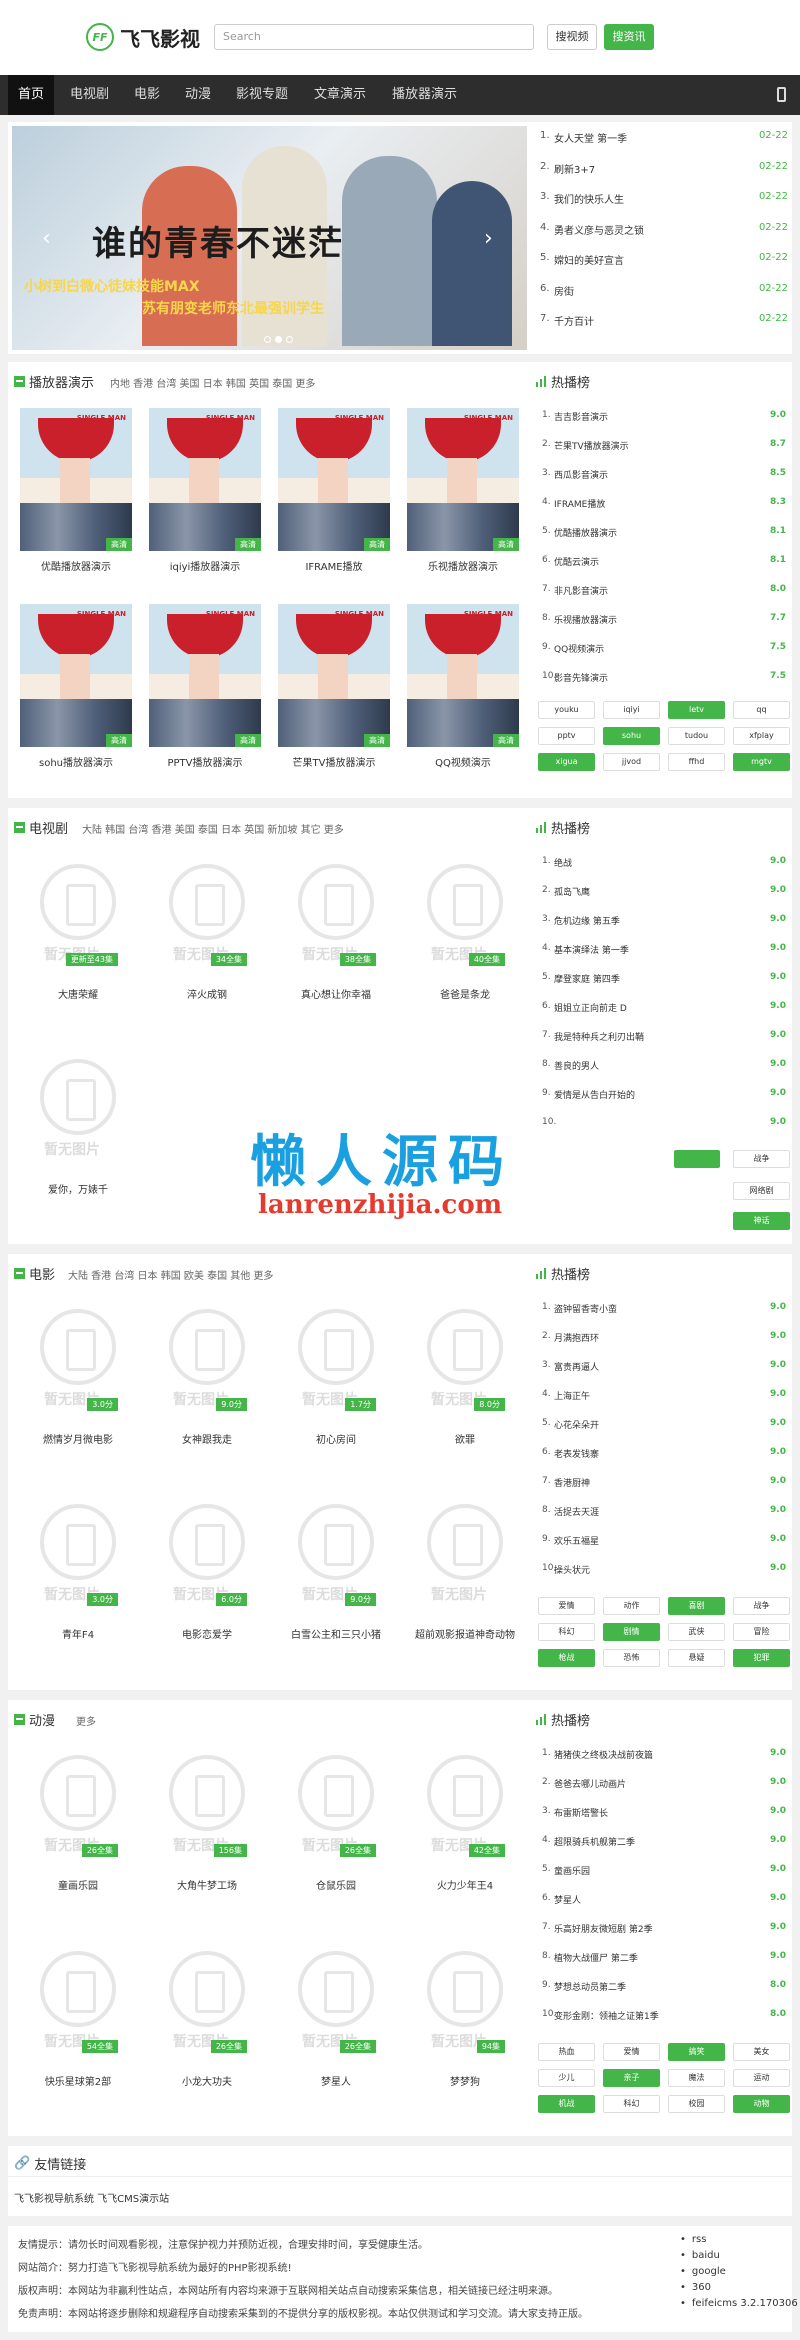 The width and height of the screenshot is (800, 2340). I want to click on rank-item: 8. 活捉去天涯 9.0, so click(664, 1514).